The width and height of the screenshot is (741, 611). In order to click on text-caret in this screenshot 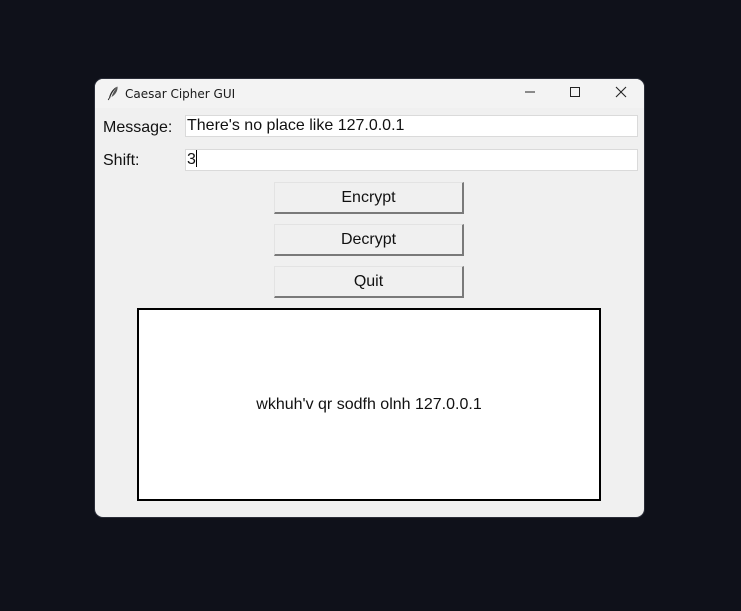, I will do `click(196, 158)`.